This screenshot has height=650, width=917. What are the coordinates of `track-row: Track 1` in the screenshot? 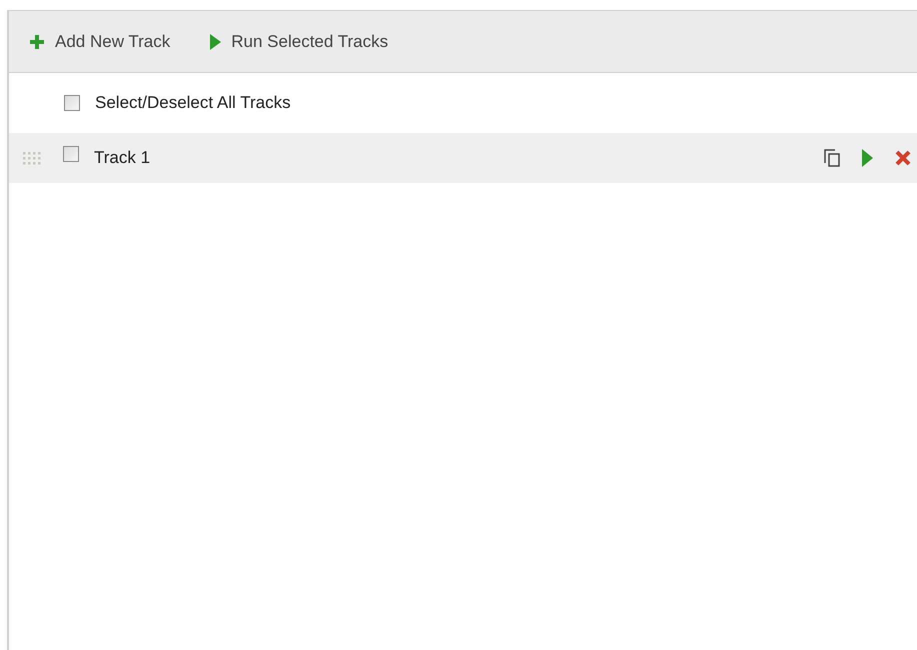 It's located at (463, 158).